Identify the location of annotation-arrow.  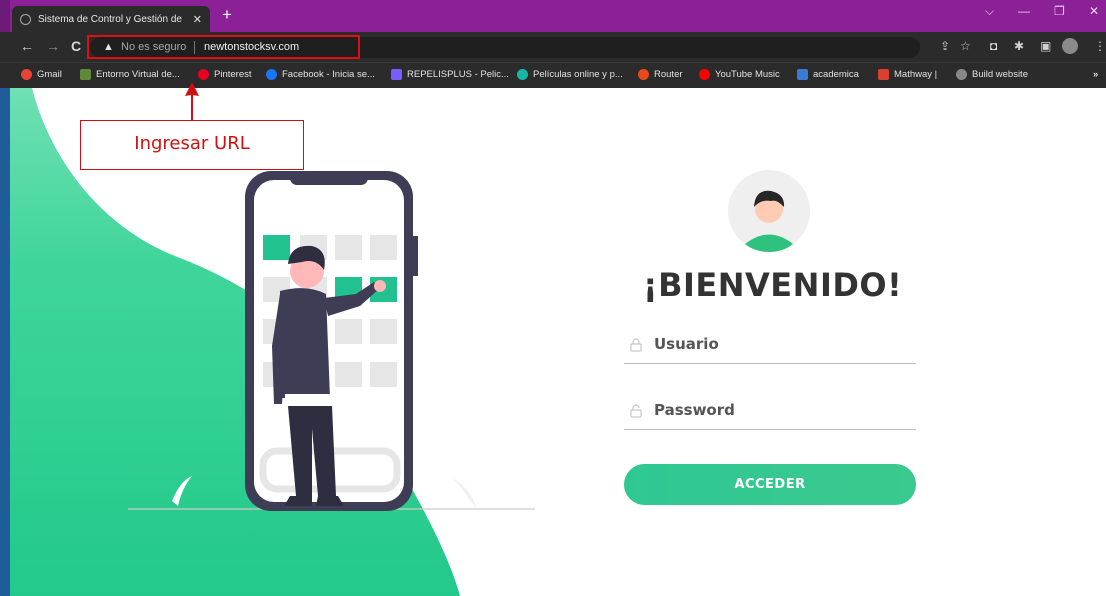
(192, 101).